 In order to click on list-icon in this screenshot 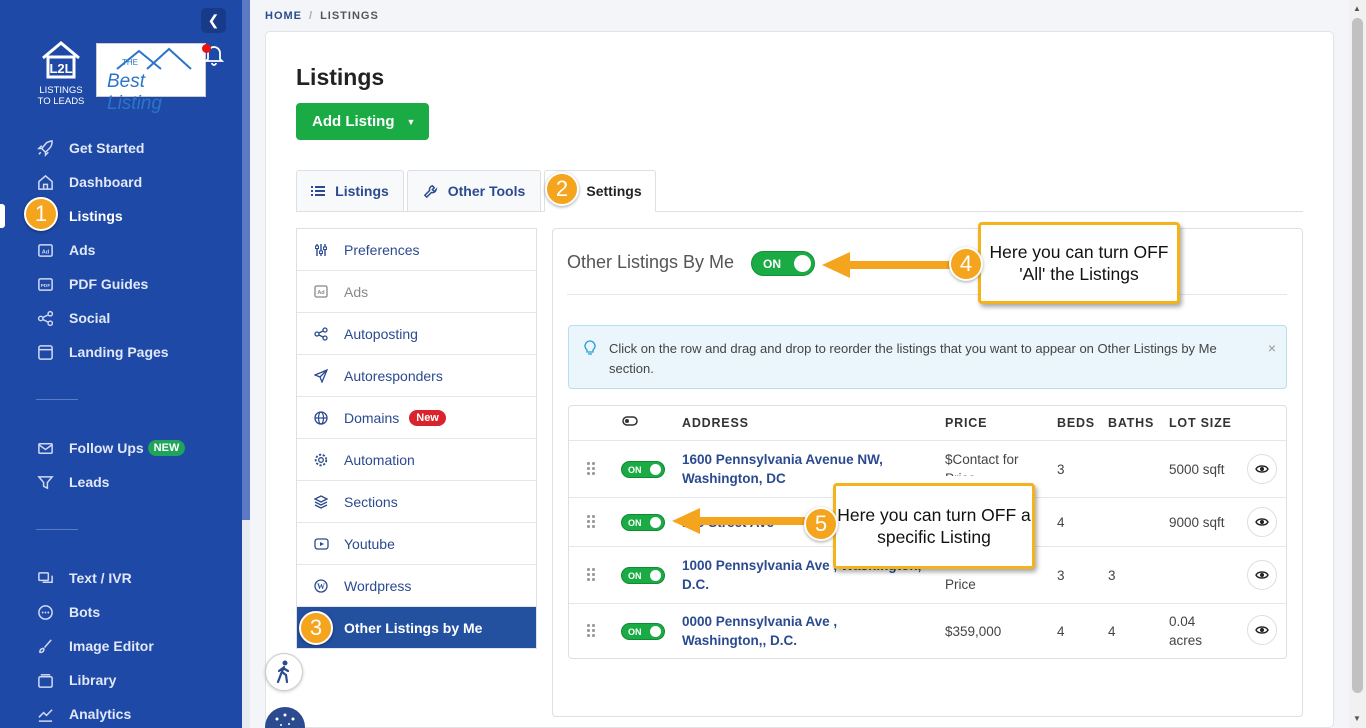, I will do `click(318, 191)`.